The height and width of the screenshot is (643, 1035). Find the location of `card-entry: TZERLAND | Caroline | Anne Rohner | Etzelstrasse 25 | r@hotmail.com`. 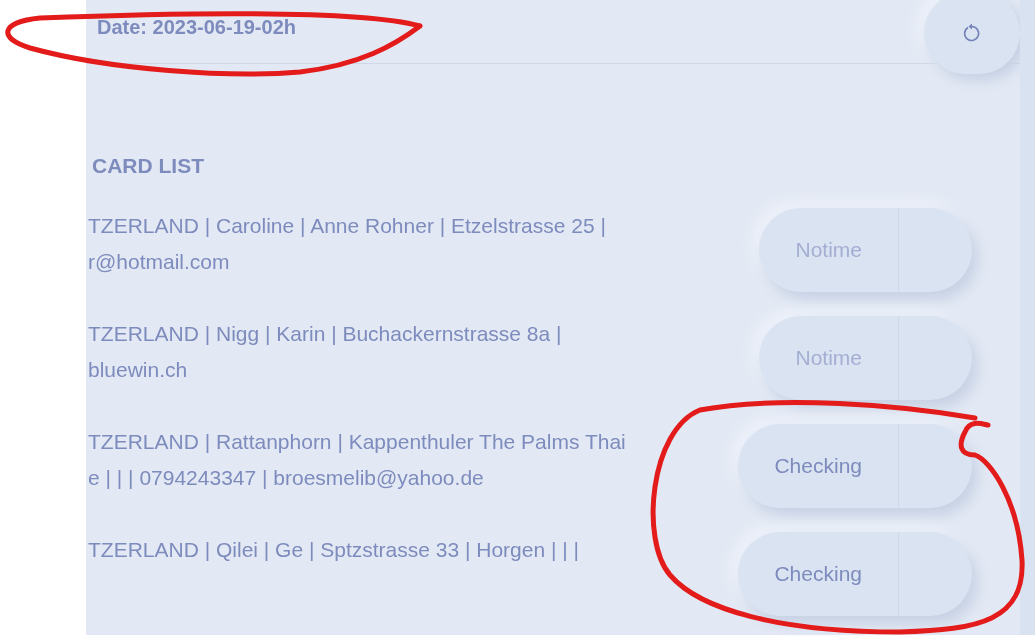

card-entry: TZERLAND | Caroline | Anne Rohner | Etzelstrasse 25 | r@hotmail.com is located at coordinates (347, 244).